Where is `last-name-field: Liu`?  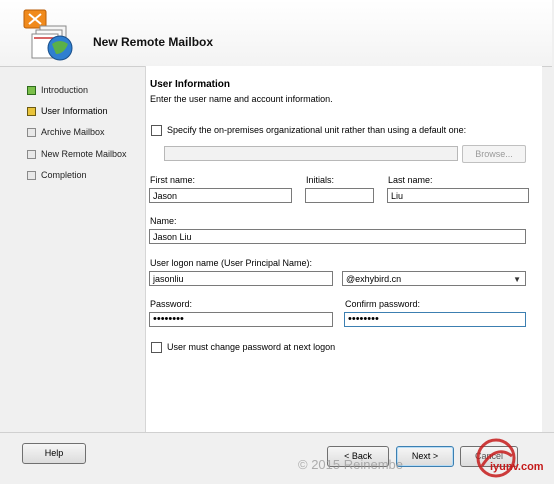
last-name-field: Liu is located at coordinates (458, 195).